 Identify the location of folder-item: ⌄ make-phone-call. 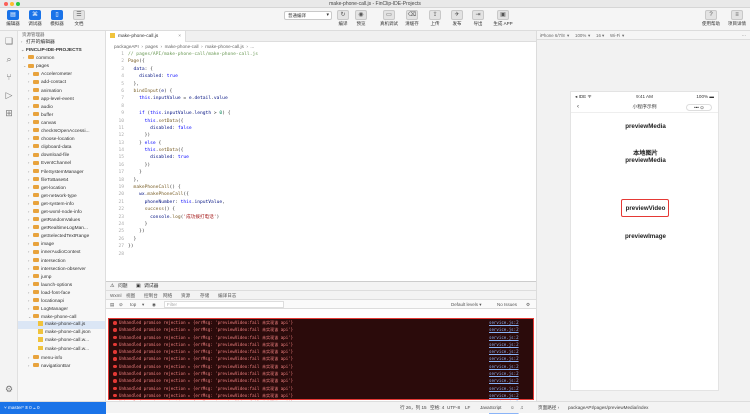
(61, 317).